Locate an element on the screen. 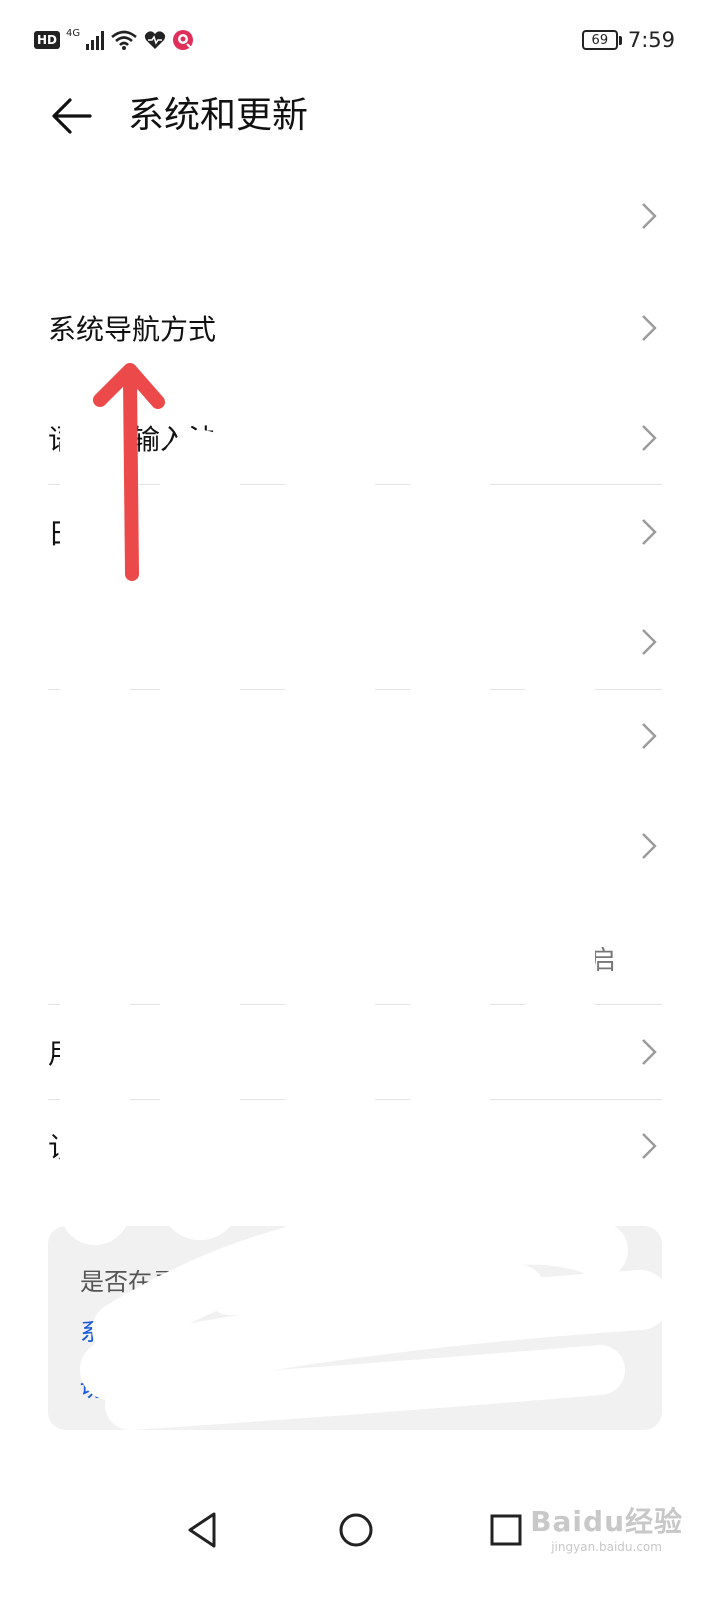  row-label: 语言和输入法 is located at coordinates (132, 439).